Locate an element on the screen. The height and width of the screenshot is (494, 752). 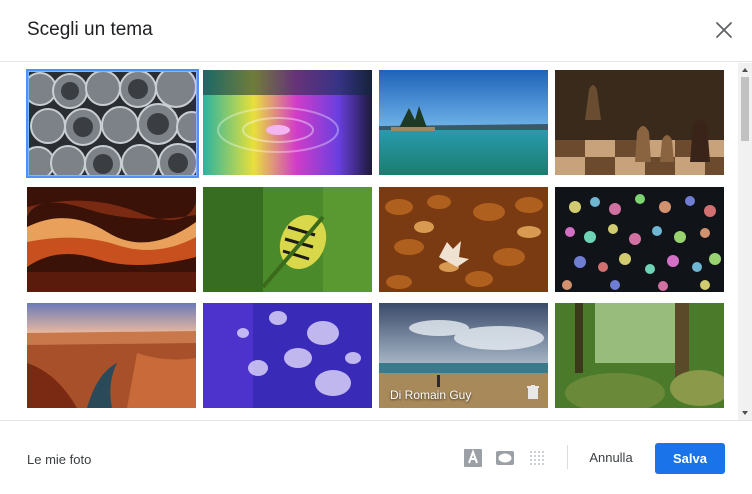
dialog-header: Scegli un tema is located at coordinates (376, 31).